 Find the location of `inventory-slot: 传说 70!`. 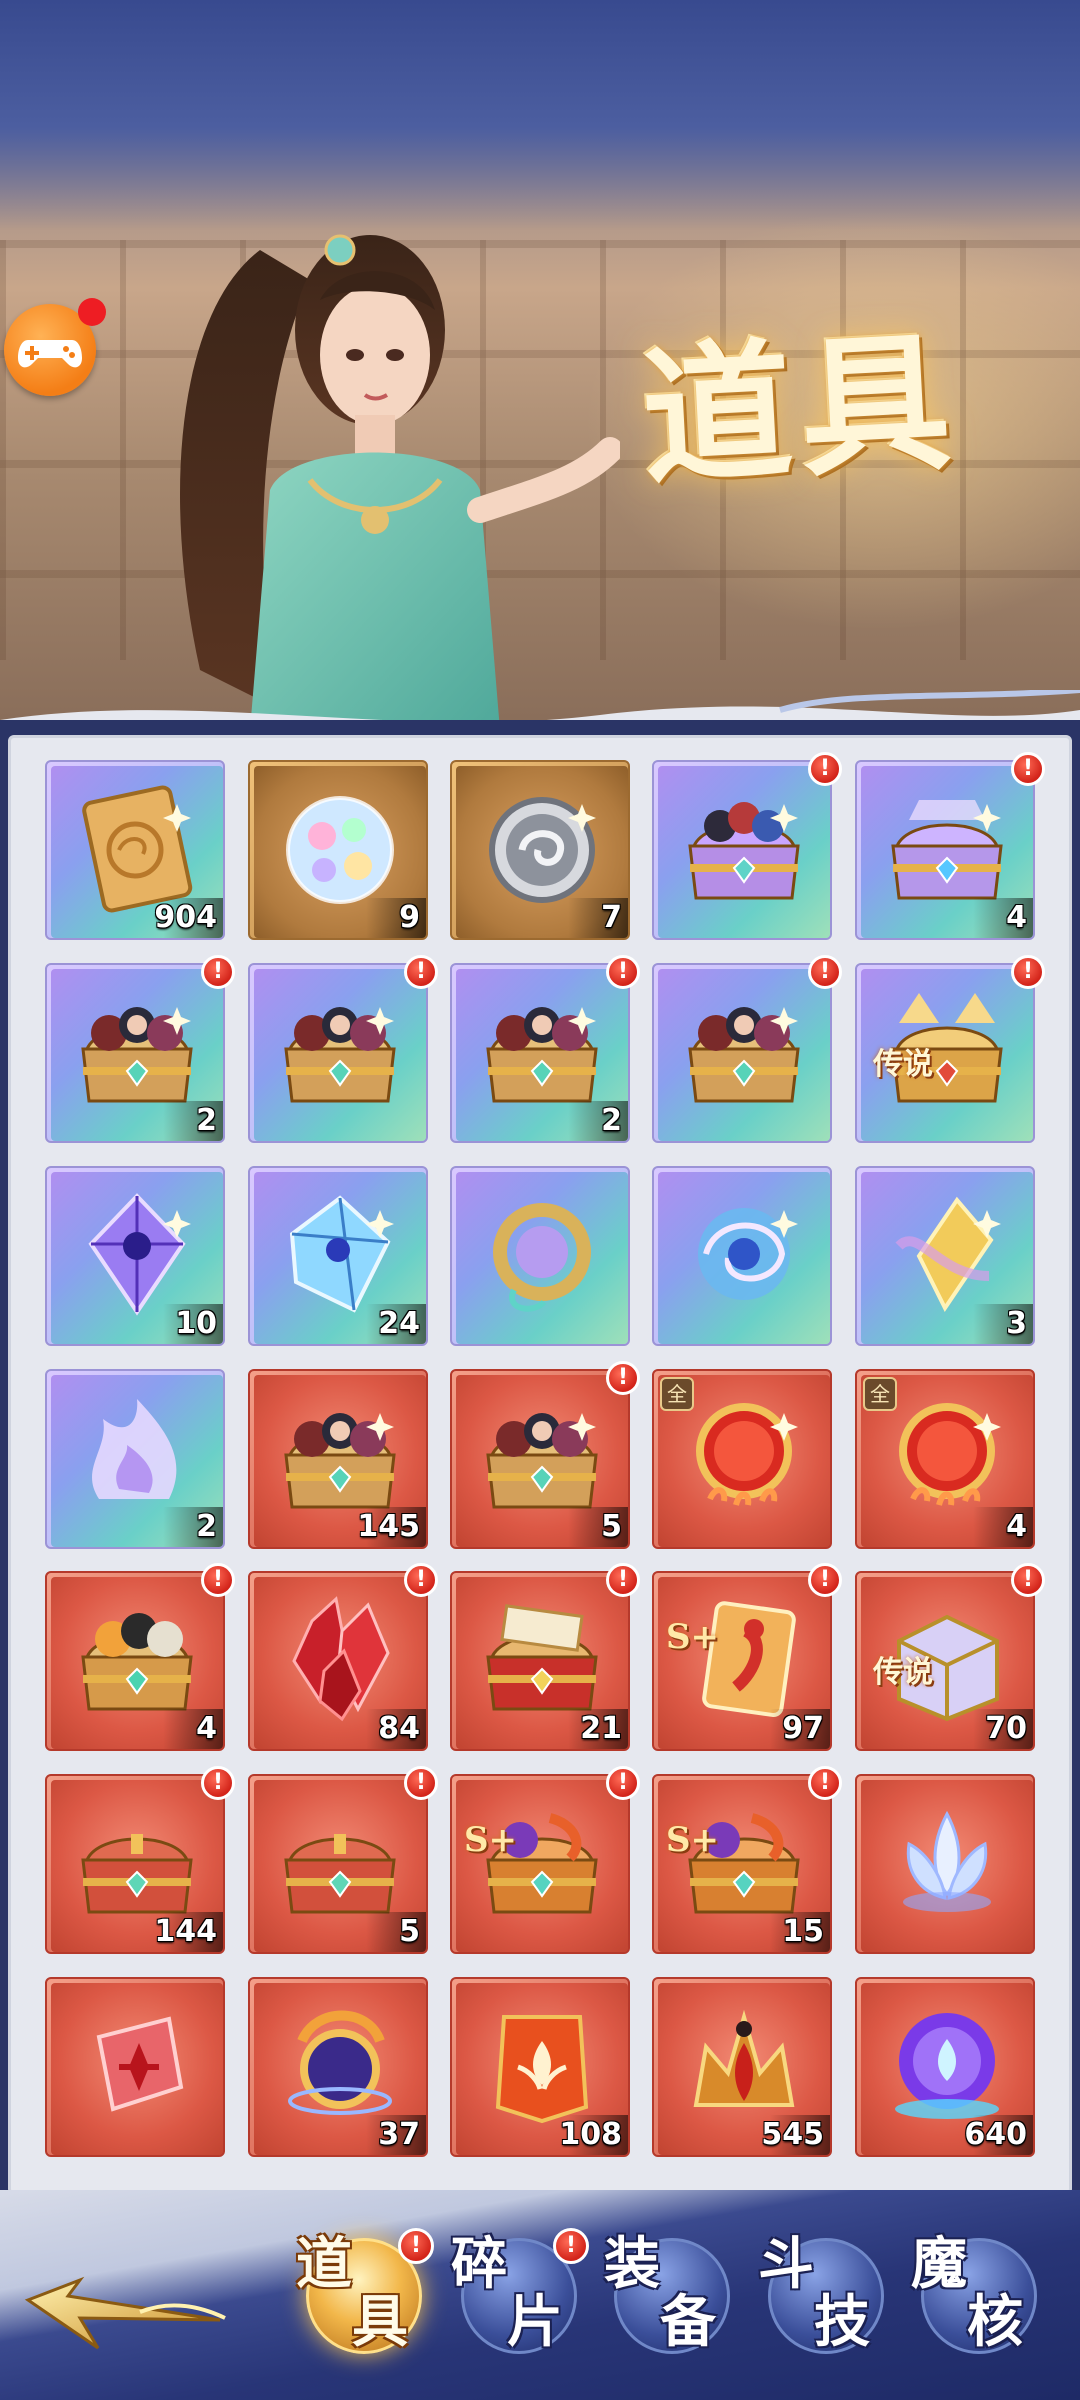

inventory-slot: 传说 70! is located at coordinates (950, 1657).